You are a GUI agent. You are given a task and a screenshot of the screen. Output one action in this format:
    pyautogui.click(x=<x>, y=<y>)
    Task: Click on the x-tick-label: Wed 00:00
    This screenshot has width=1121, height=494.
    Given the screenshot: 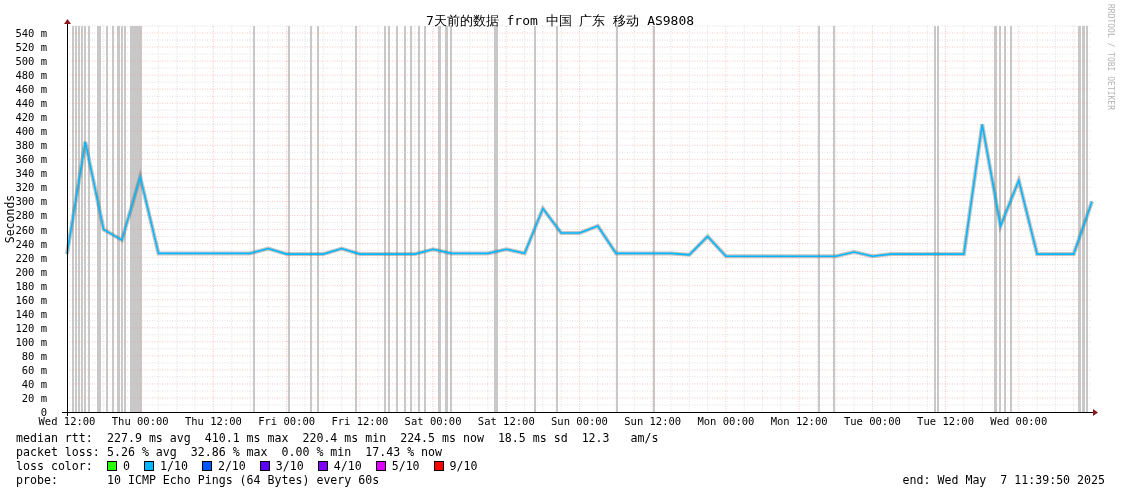 What is the action you would take?
    pyautogui.click(x=1019, y=421)
    